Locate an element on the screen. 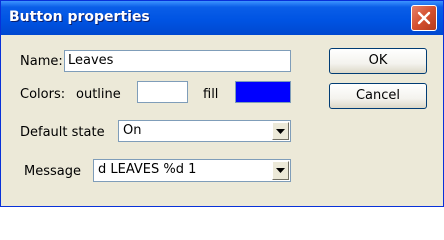  default-state-select: On is located at coordinates (204, 131).